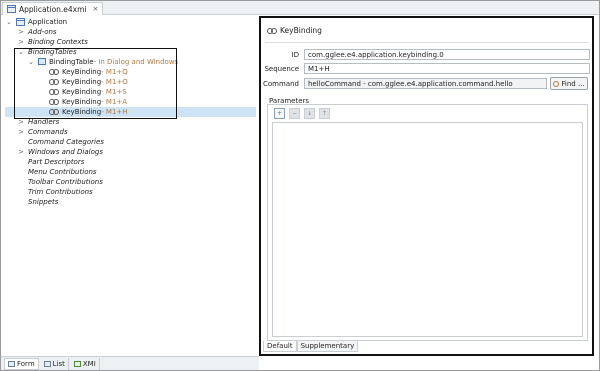 The width and height of the screenshot is (600, 371). What do you see at coordinates (66, 141) in the screenshot?
I see `tree-item-label: Command Categories` at bounding box center [66, 141].